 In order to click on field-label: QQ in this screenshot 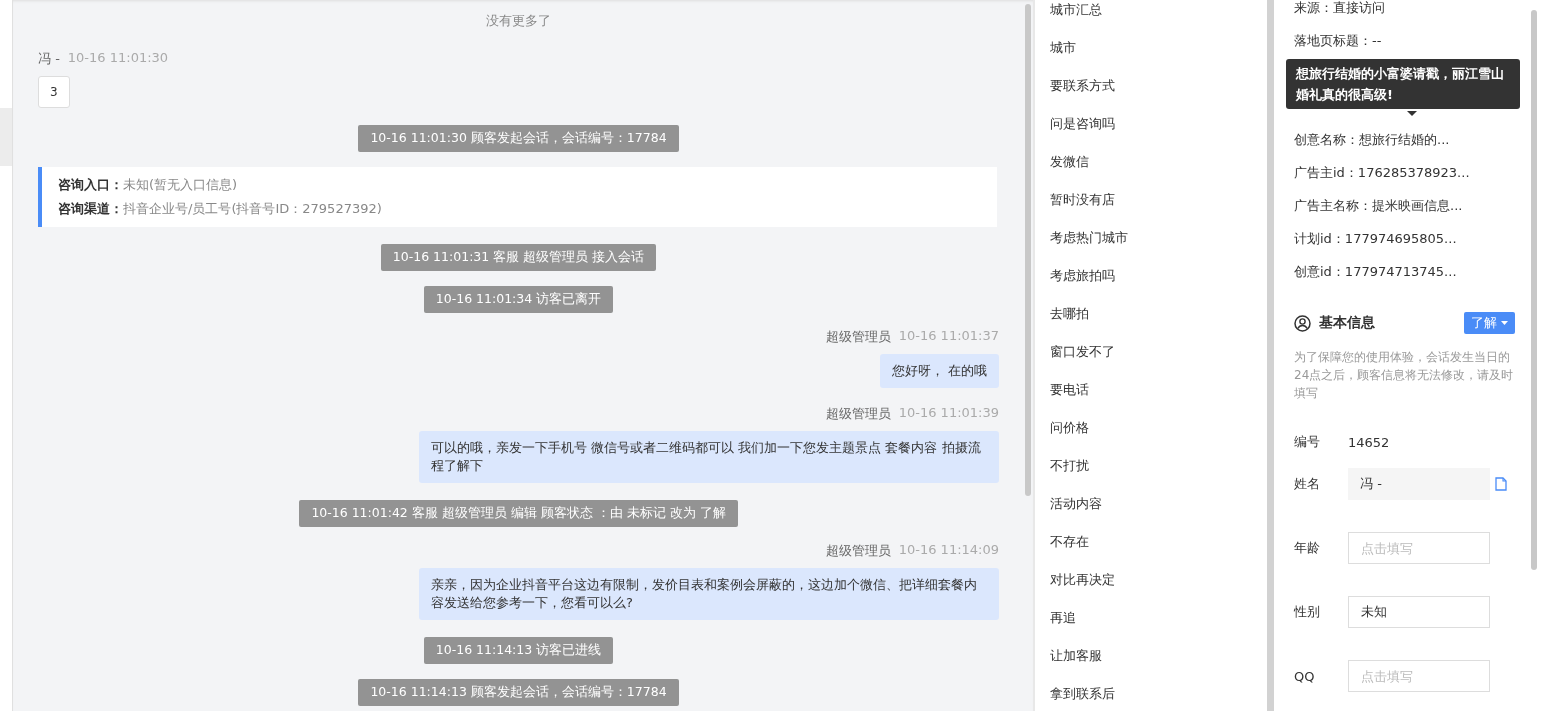, I will do `click(1305, 676)`.